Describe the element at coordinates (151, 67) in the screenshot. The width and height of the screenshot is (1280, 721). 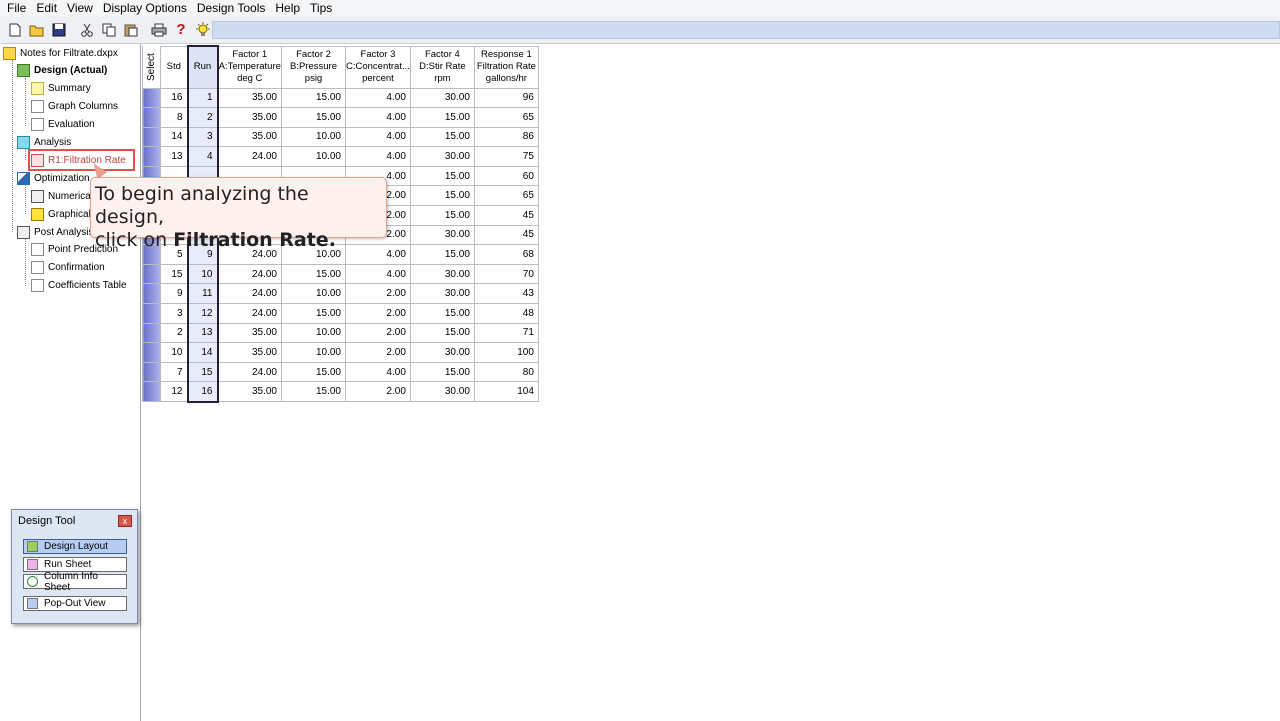
I see `col-select: Select` at that location.